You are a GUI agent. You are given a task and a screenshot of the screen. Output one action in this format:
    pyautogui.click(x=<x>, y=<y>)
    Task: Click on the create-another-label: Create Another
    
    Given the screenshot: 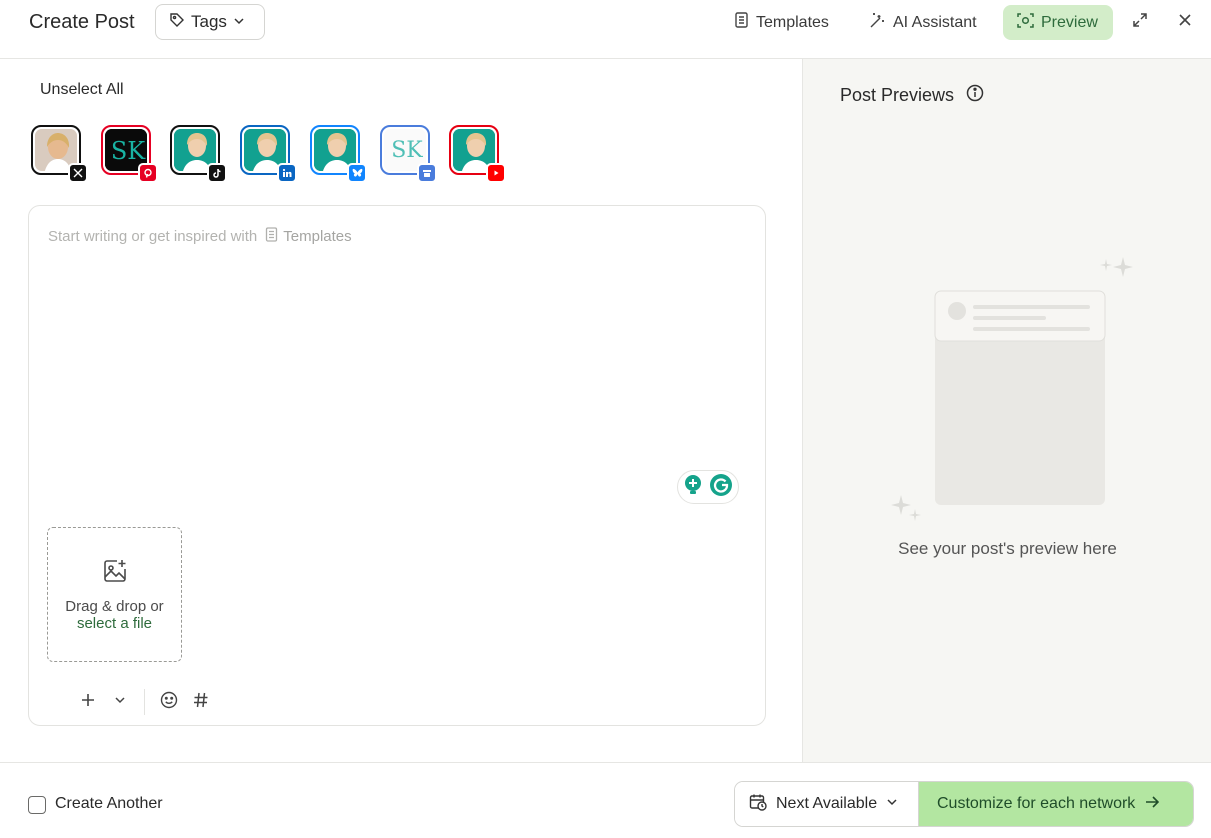 What is the action you would take?
    pyautogui.click(x=109, y=804)
    